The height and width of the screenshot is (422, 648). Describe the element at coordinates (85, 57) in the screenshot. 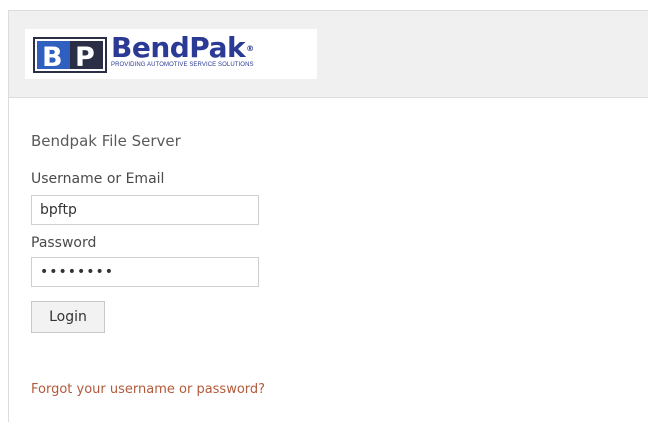

I see `logo-mark-text-p: P` at that location.